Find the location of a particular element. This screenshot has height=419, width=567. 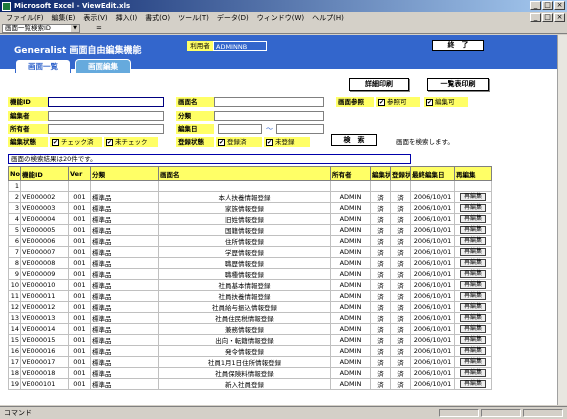

owner-input is located at coordinates (106, 129).